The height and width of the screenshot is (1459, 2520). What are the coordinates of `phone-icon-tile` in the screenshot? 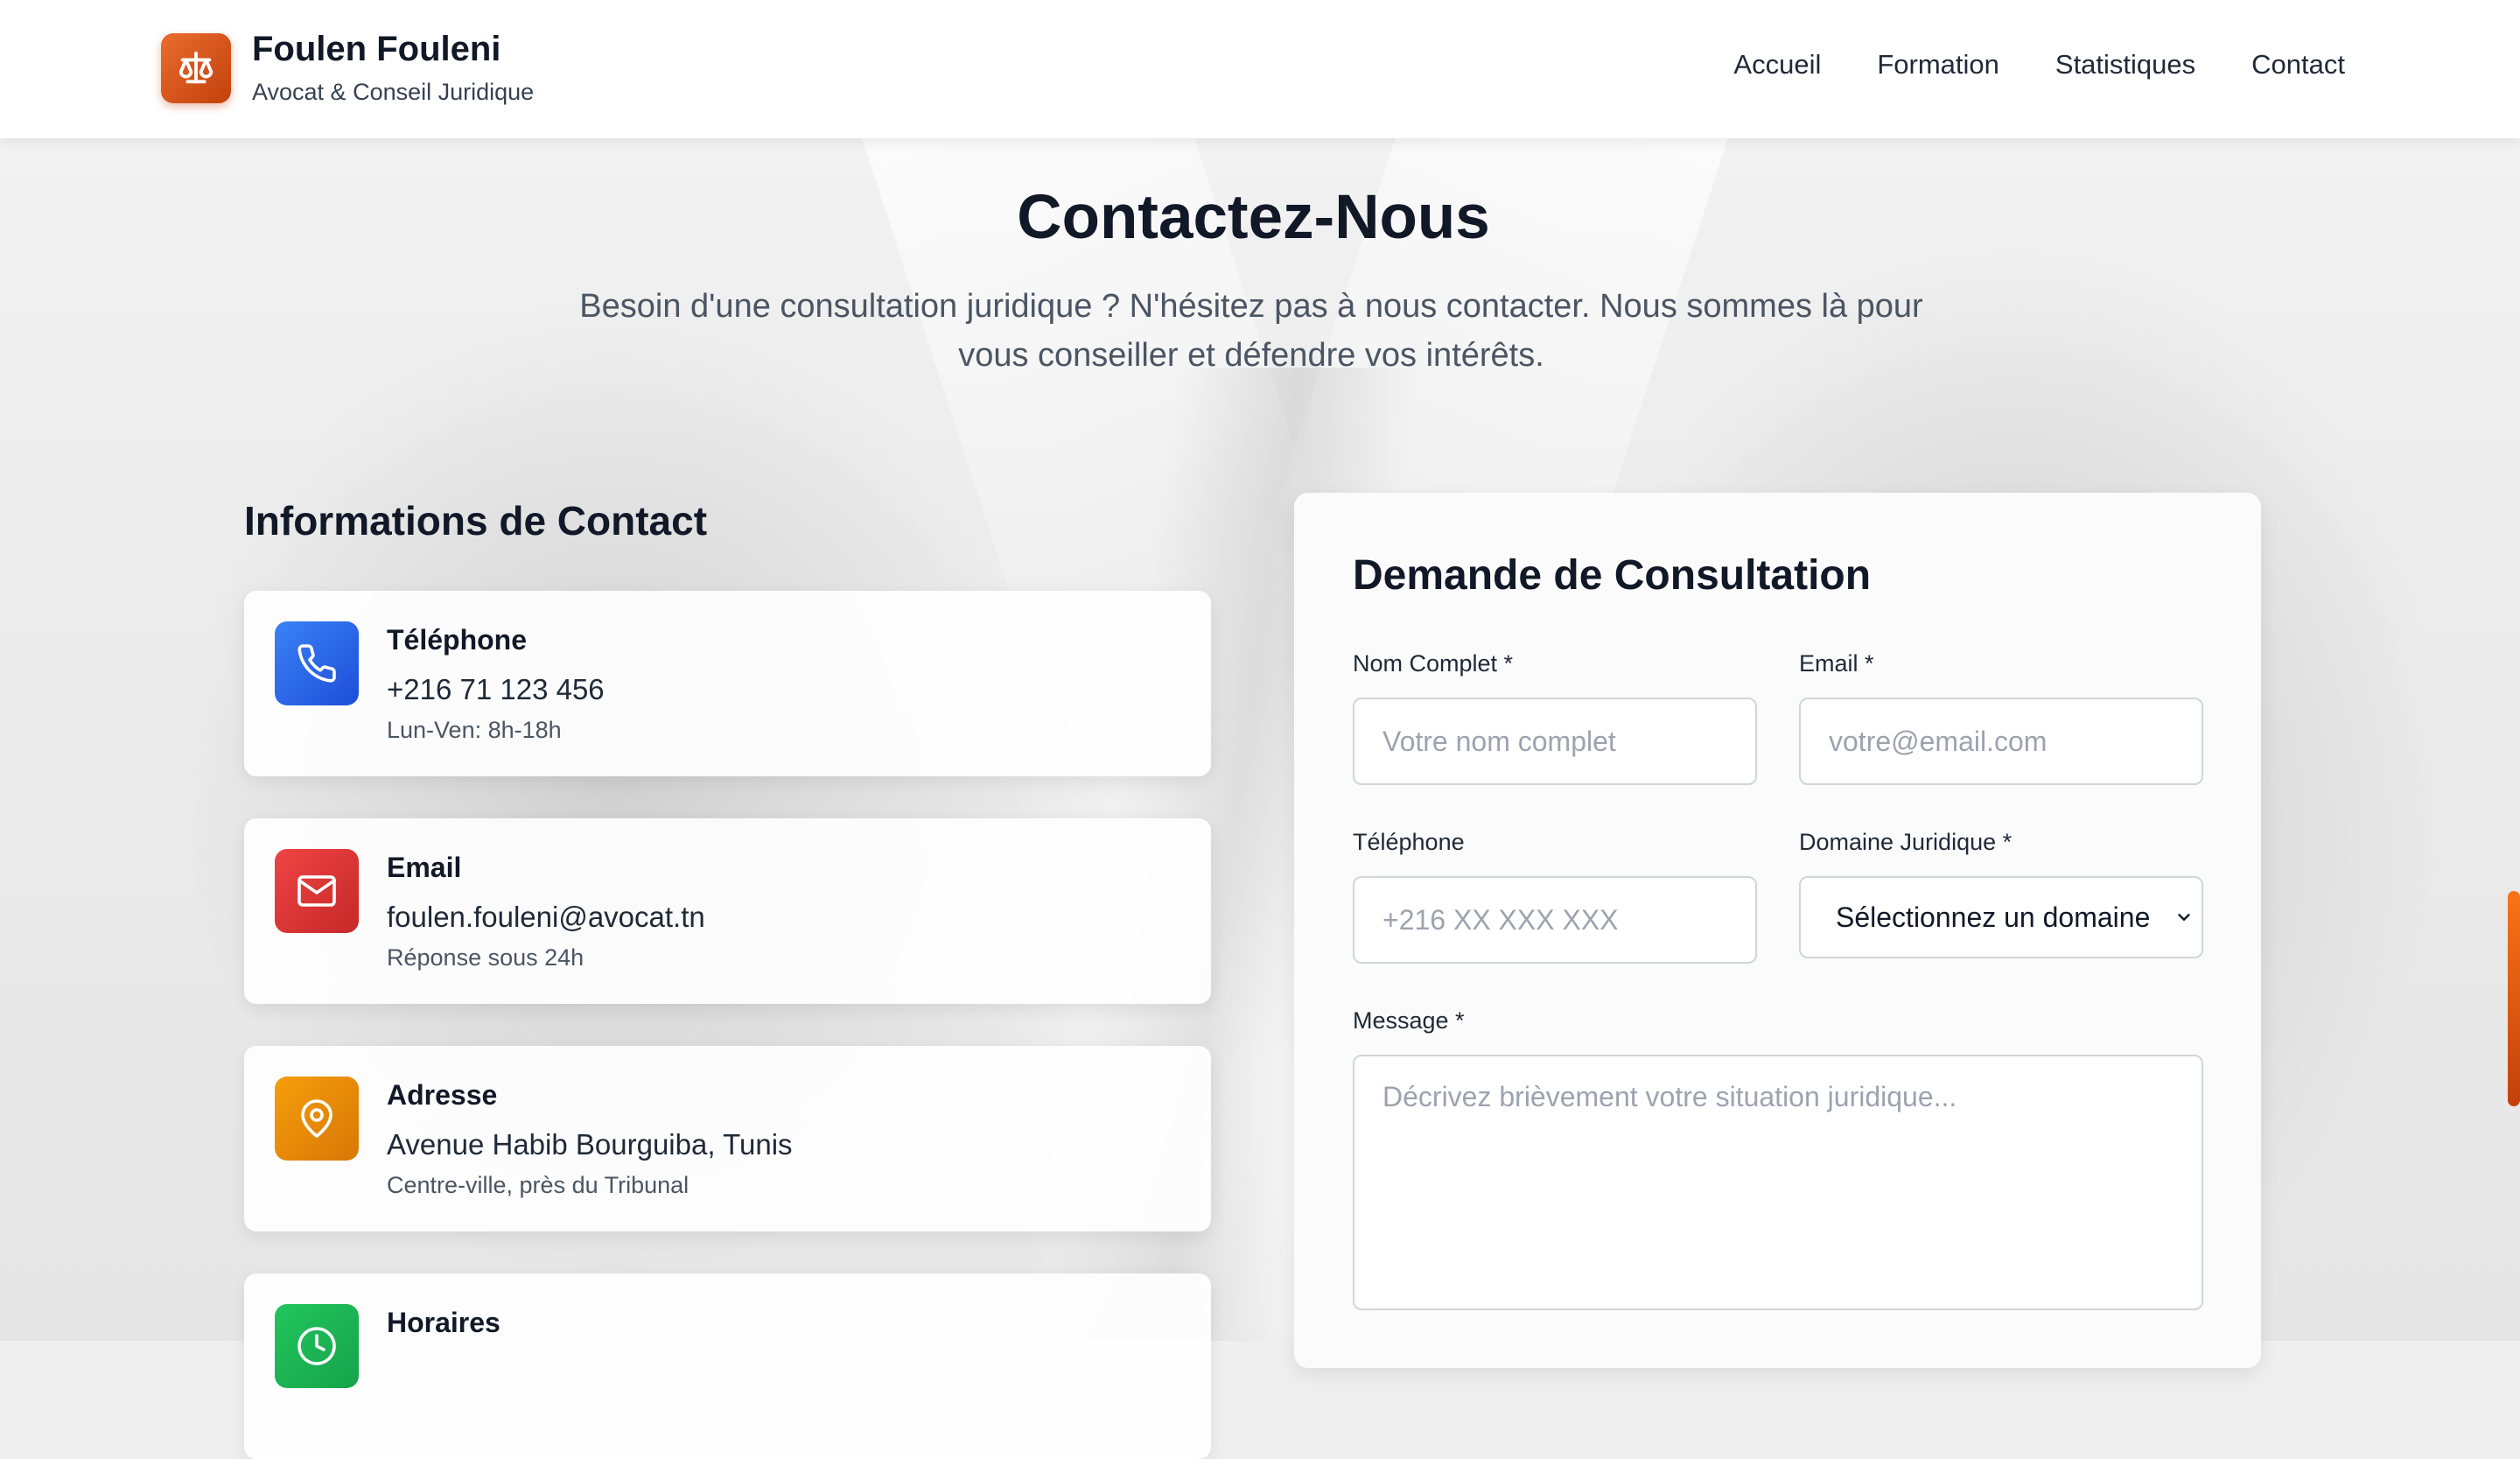 It's located at (317, 663).